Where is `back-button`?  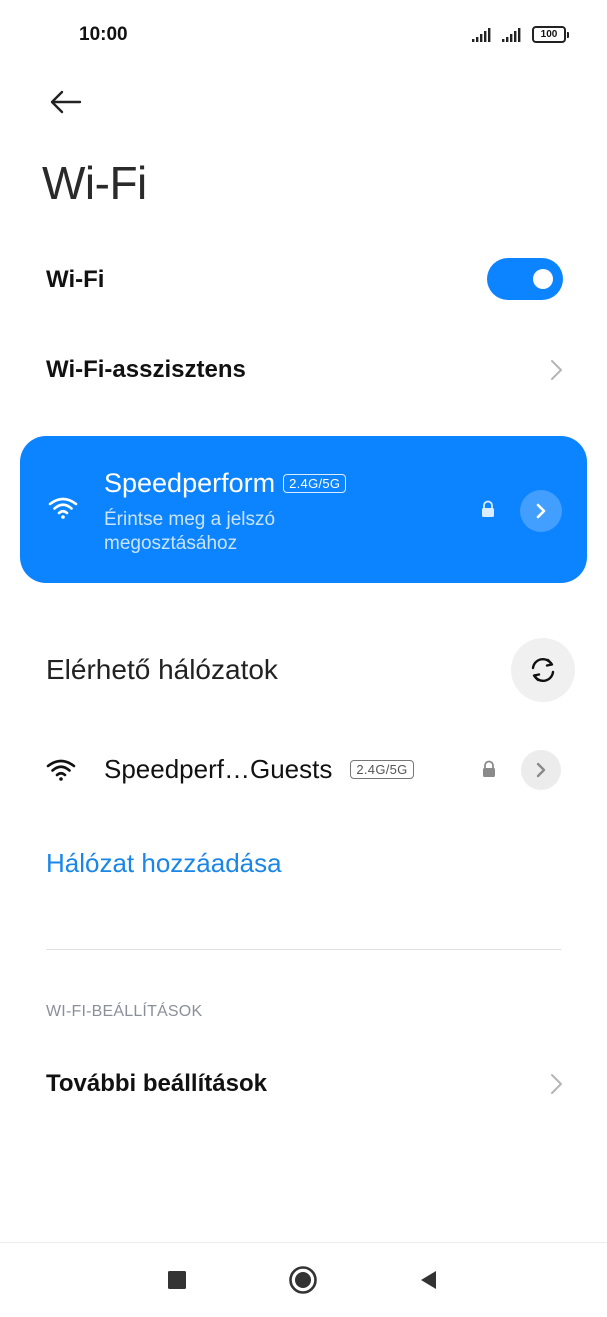
back-button is located at coordinates (65, 102).